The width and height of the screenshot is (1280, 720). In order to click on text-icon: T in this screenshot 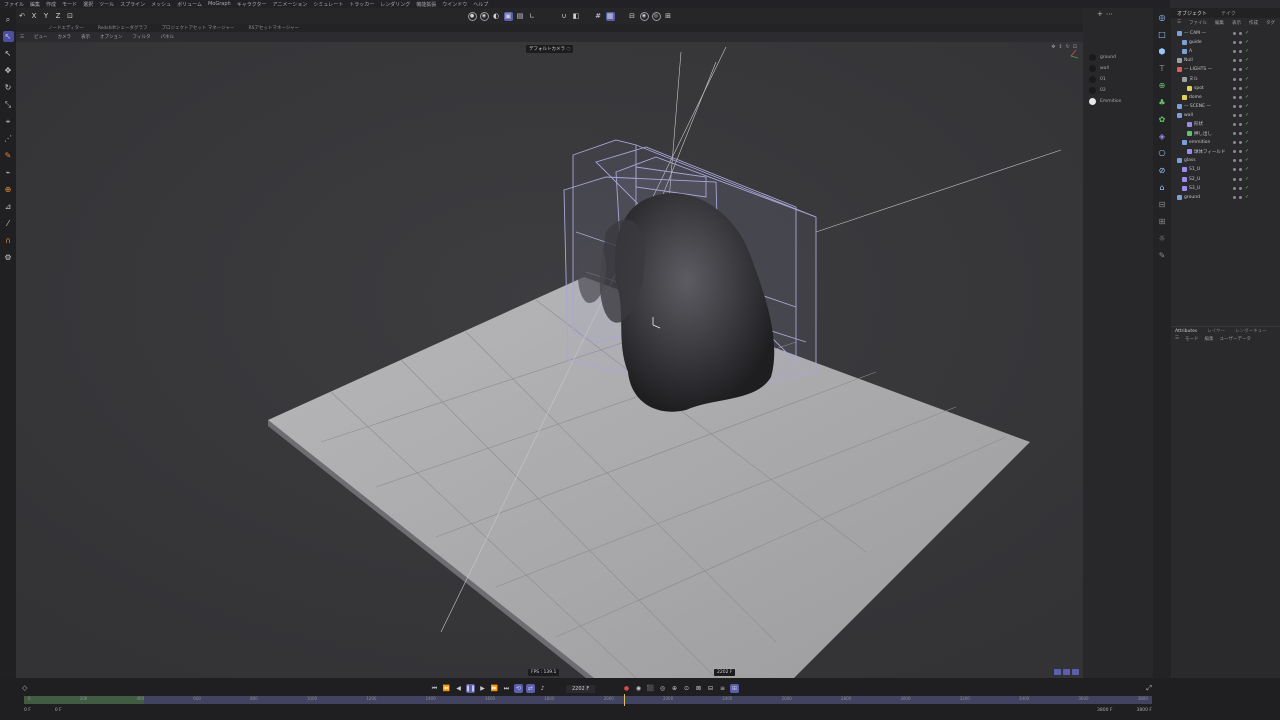, I will do `click(1162, 68)`.